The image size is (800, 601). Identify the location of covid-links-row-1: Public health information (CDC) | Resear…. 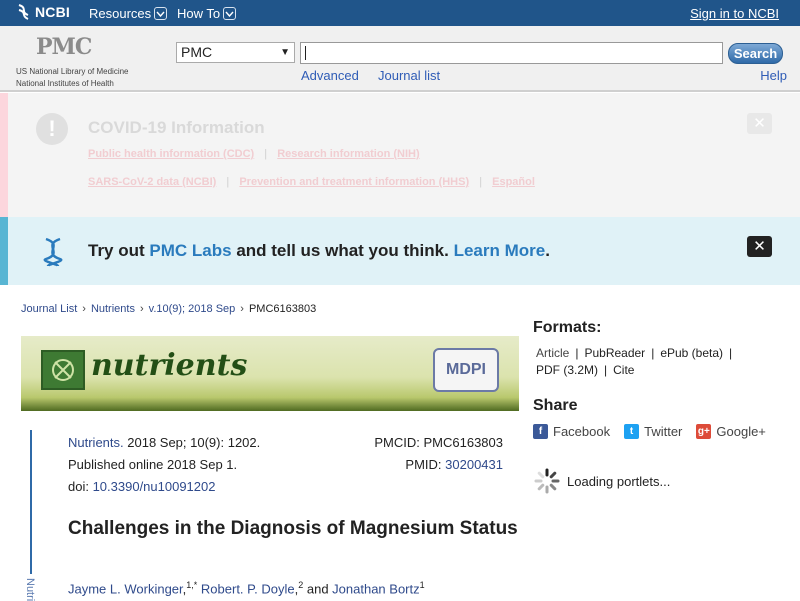
(254, 154).